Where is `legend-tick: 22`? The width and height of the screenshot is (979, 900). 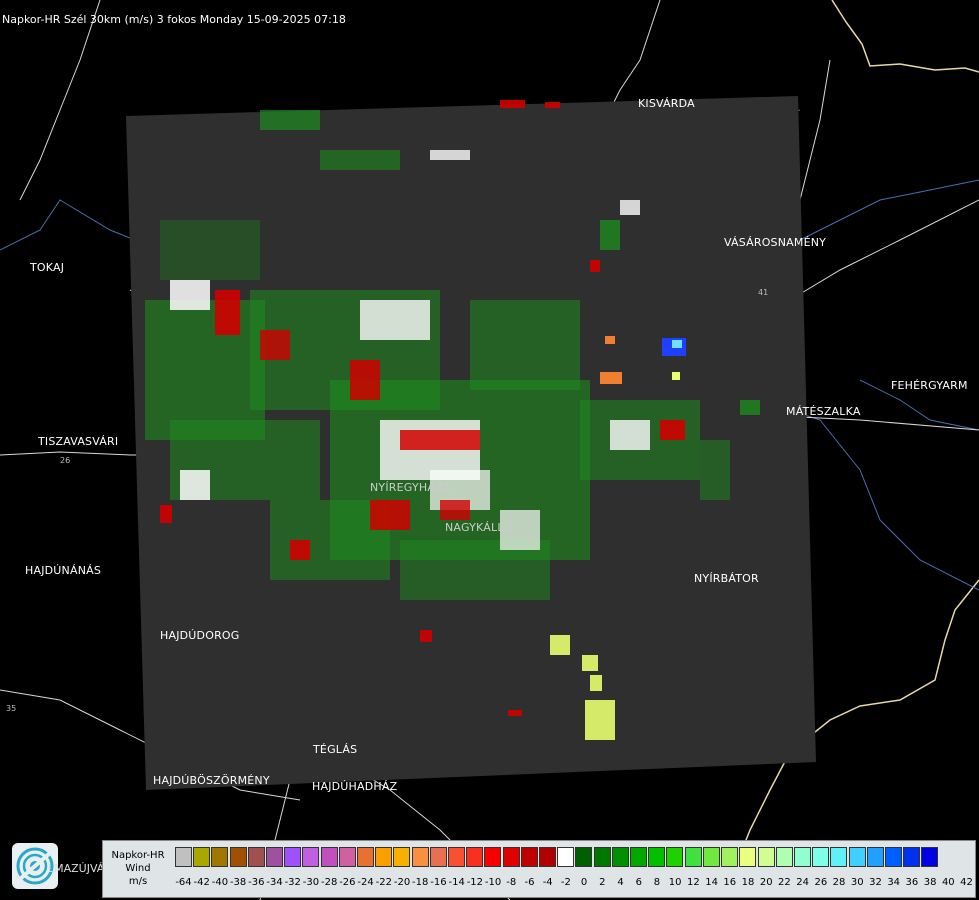
legend-tick: 22 is located at coordinates (784, 882).